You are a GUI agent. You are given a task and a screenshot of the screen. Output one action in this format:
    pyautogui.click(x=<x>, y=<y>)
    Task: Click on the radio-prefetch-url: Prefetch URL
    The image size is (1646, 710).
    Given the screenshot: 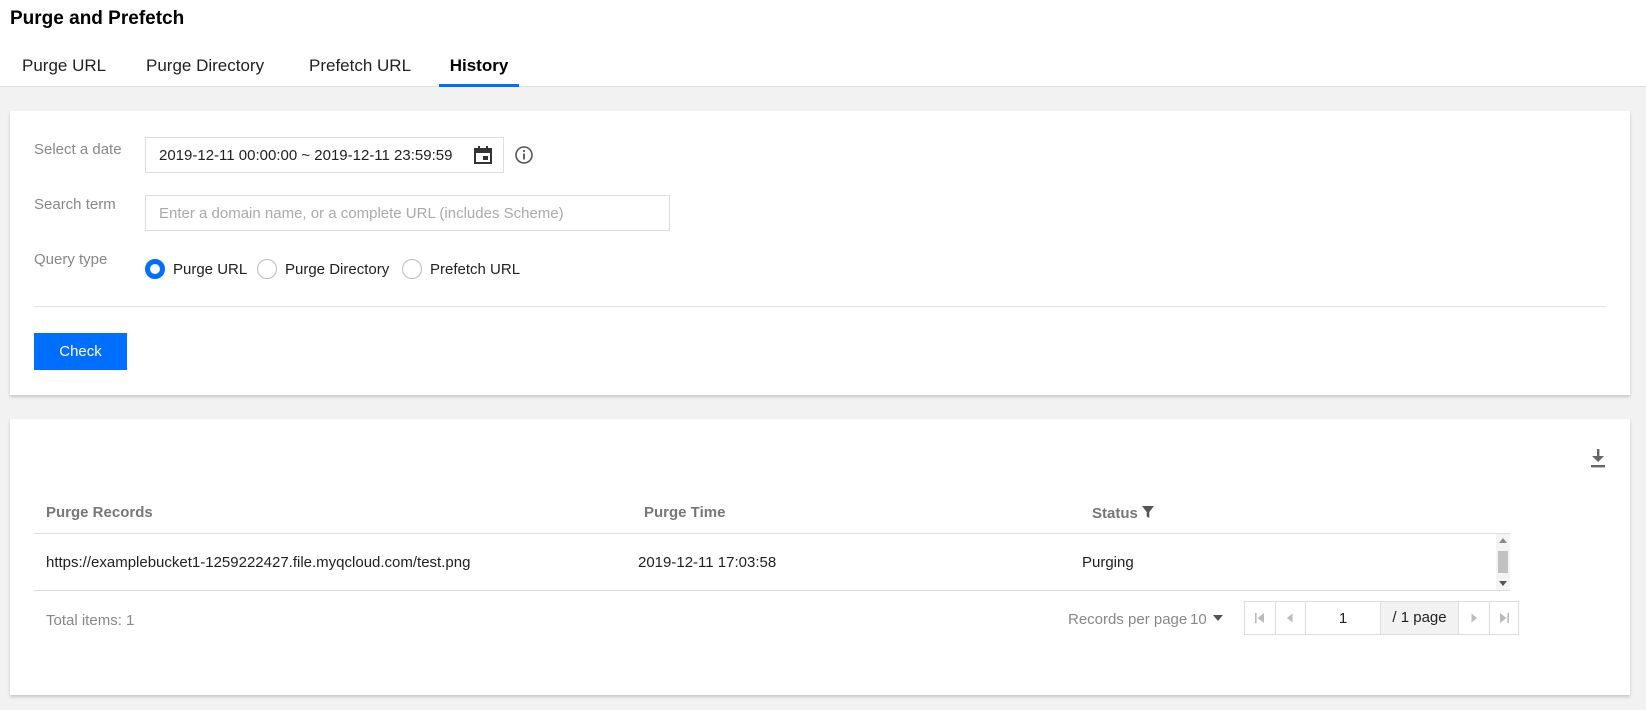 What is the action you would take?
    pyautogui.click(x=461, y=269)
    